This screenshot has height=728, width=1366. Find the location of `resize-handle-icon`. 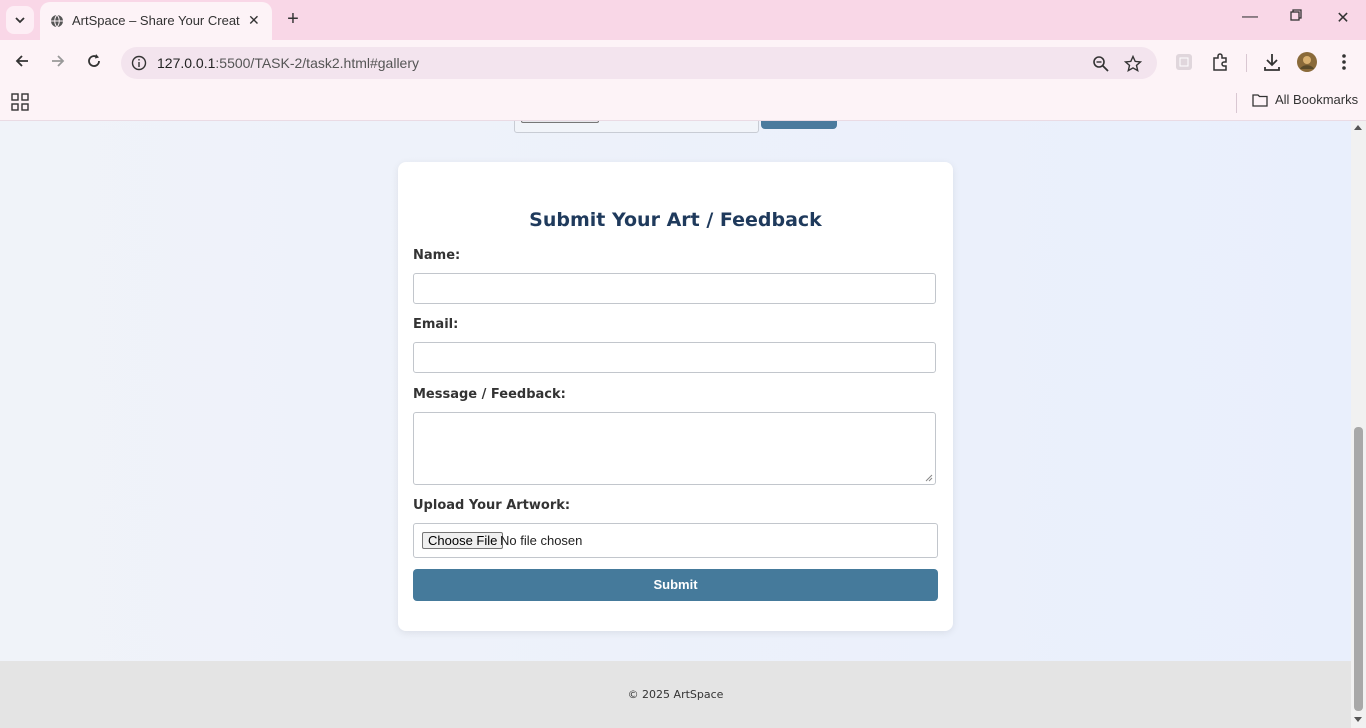

resize-handle-icon is located at coordinates (929, 478).